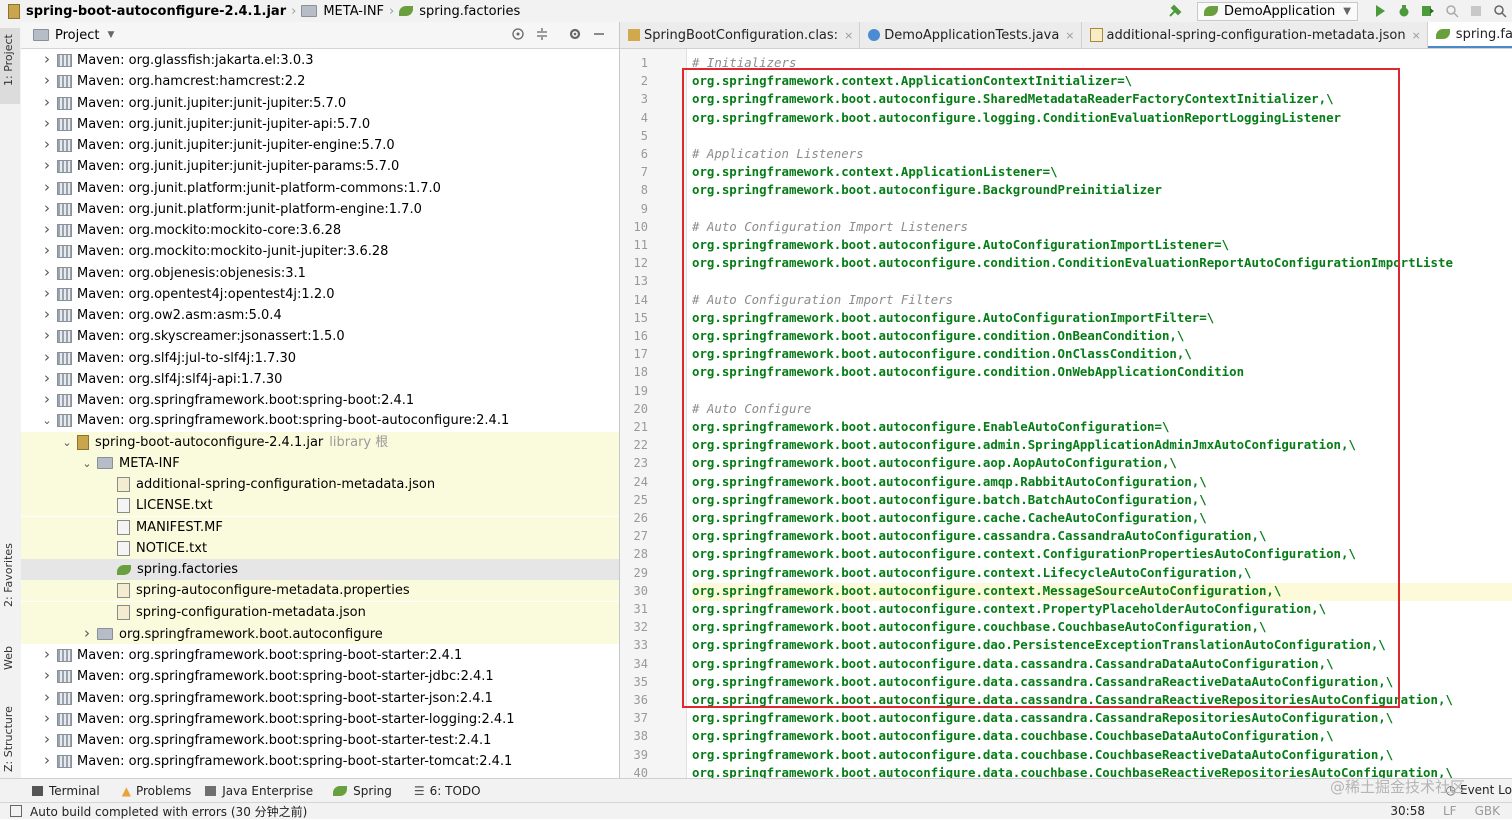  I want to click on breadcrumb-jar: spring-boot-autoconfigure-2.4.1.jar, so click(156, 11).